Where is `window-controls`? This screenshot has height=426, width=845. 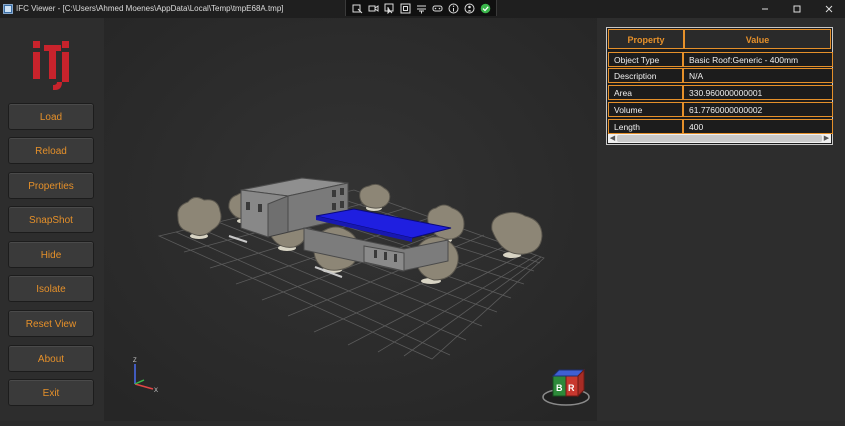
window-controls is located at coordinates (797, 9).